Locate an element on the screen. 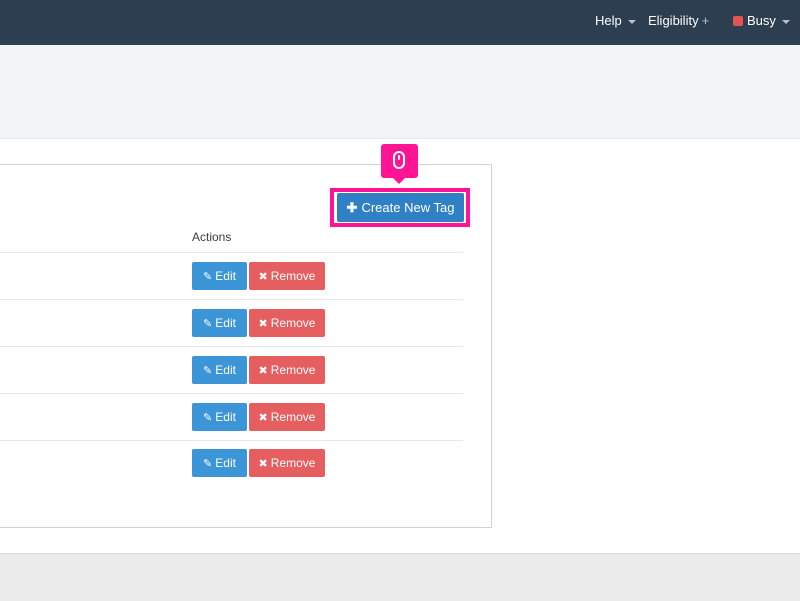 The image size is (800, 601). status-label: Busy is located at coordinates (761, 20).